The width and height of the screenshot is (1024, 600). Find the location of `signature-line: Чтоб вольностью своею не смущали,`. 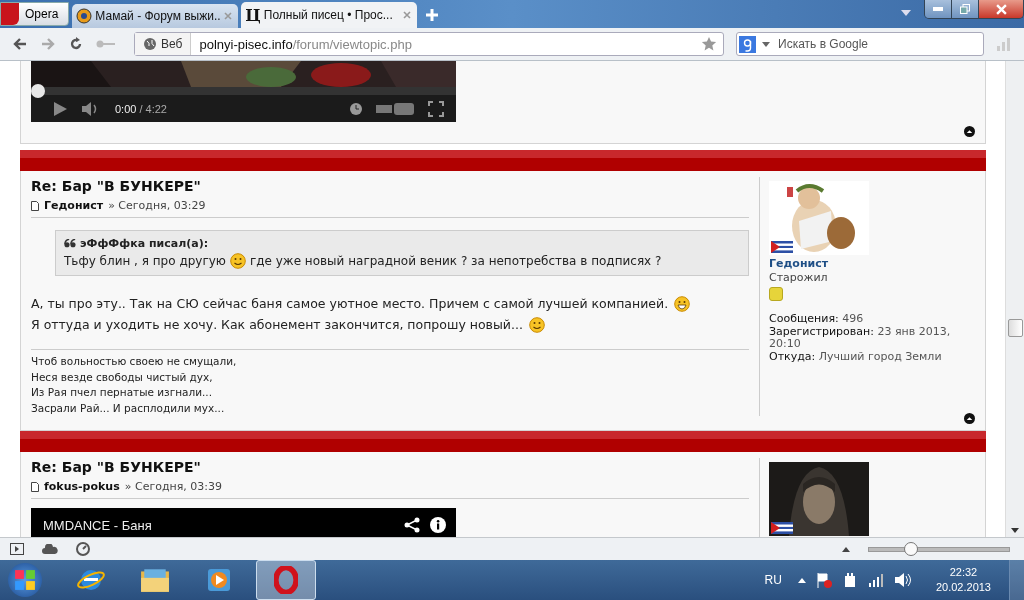

signature-line: Чтоб вольностью своею не смущали, is located at coordinates (134, 361).